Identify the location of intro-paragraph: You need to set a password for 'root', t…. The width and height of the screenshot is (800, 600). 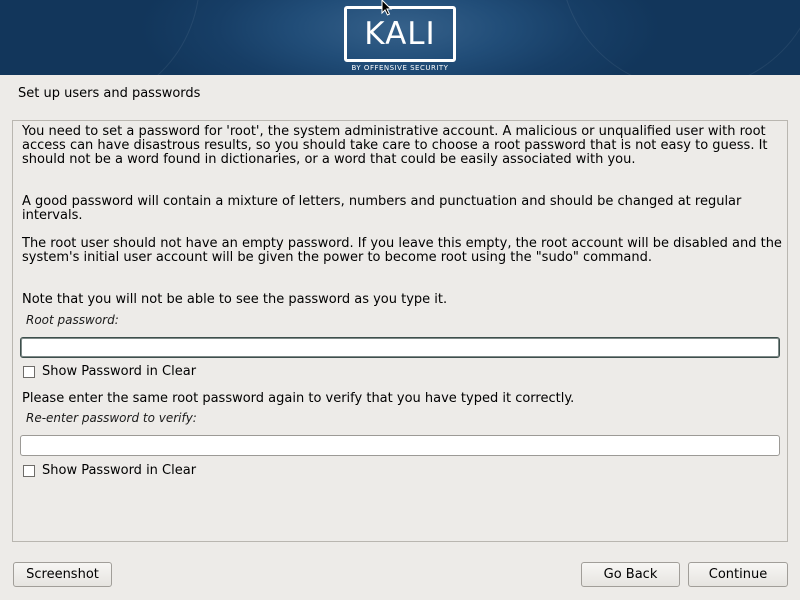
(395, 145).